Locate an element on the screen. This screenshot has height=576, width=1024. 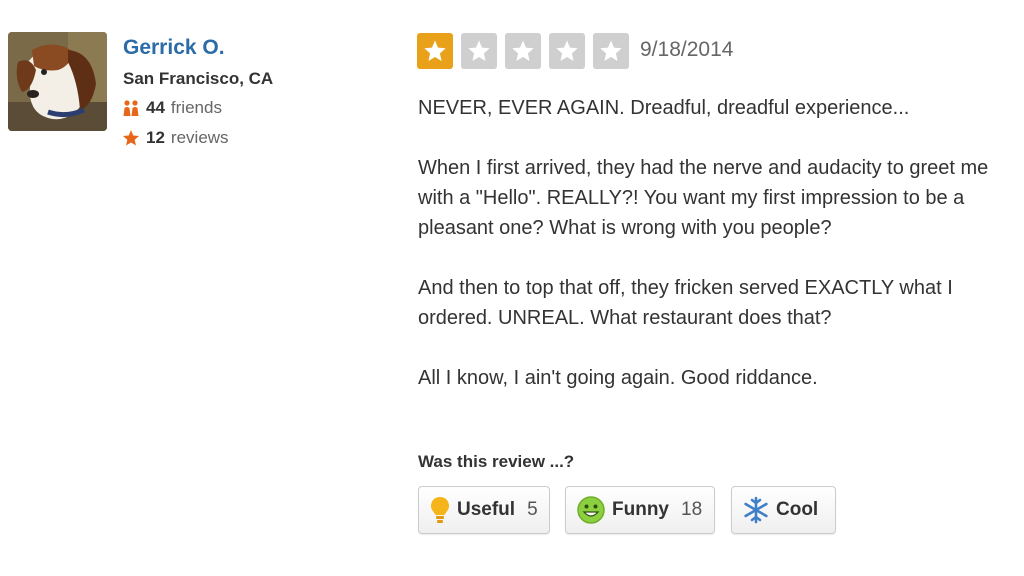
lightbulb-icon is located at coordinates (440, 510).